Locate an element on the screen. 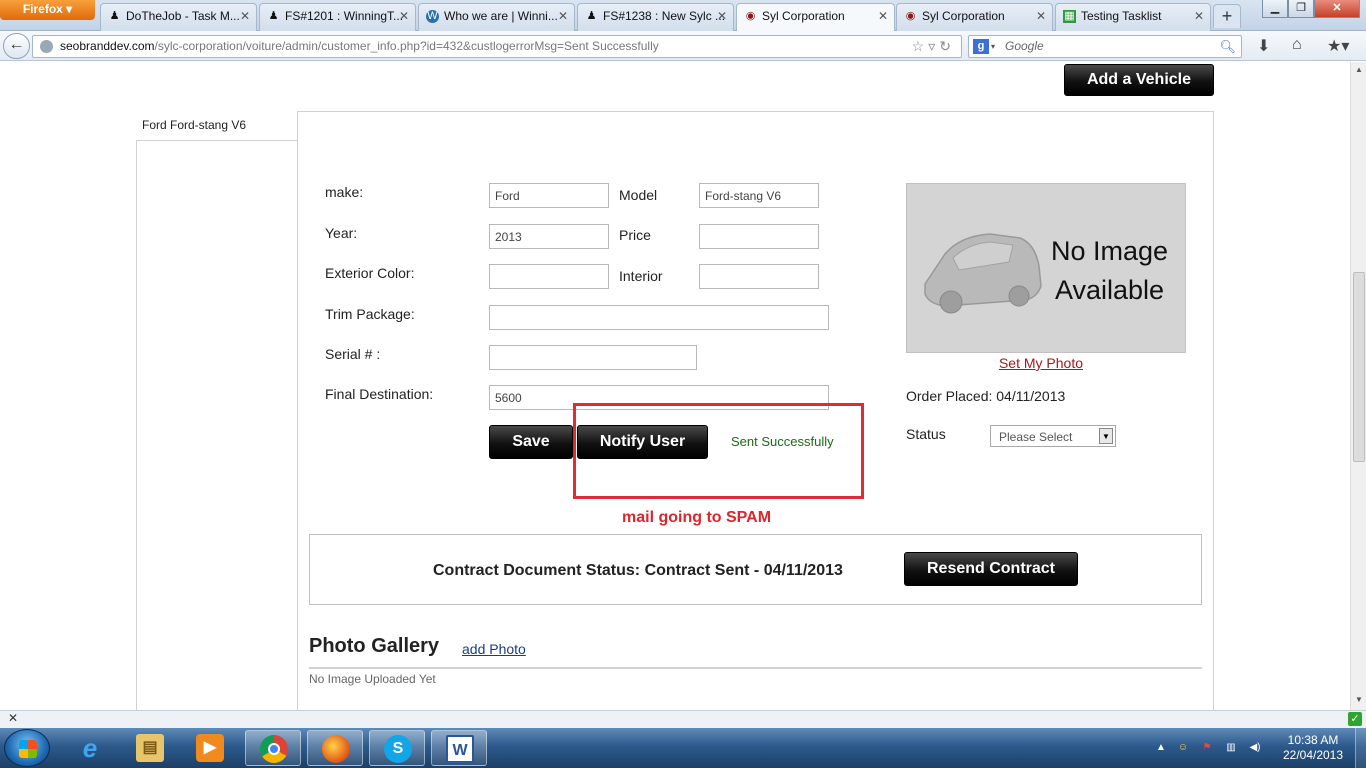 The width and height of the screenshot is (1366, 768). price-input is located at coordinates (759, 236).